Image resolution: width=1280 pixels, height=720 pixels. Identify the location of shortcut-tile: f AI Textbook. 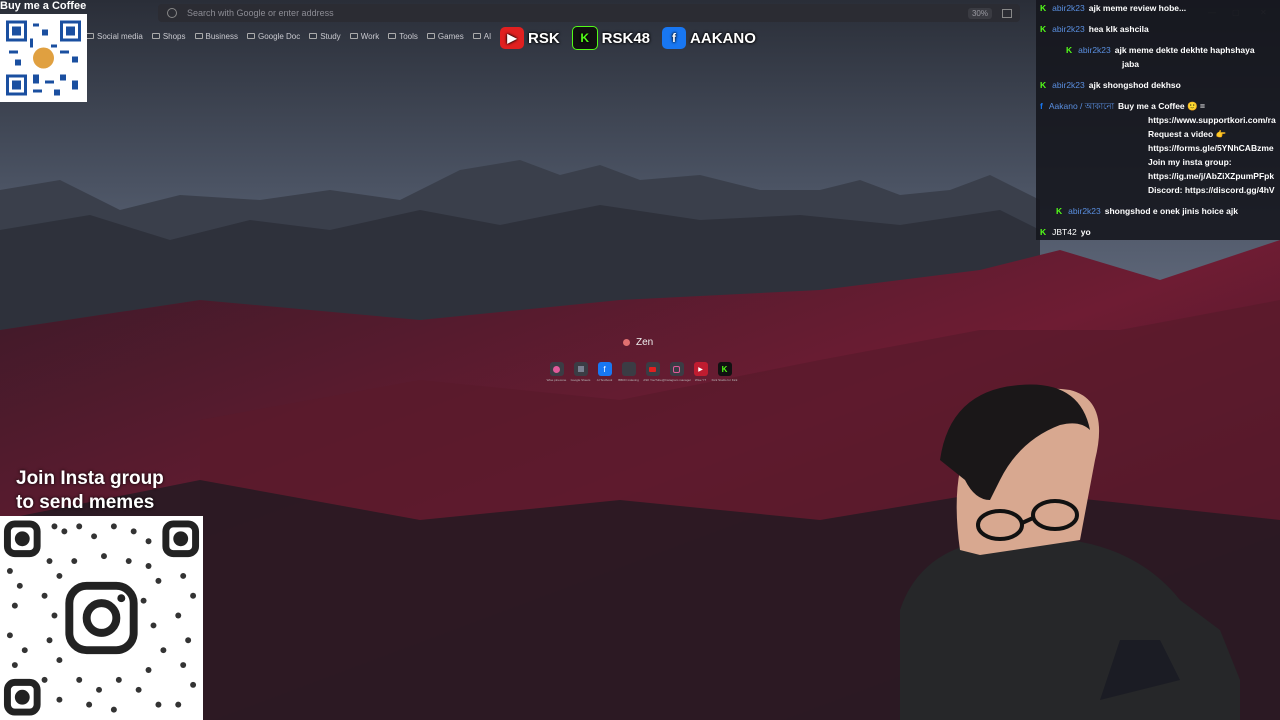
(604, 372).